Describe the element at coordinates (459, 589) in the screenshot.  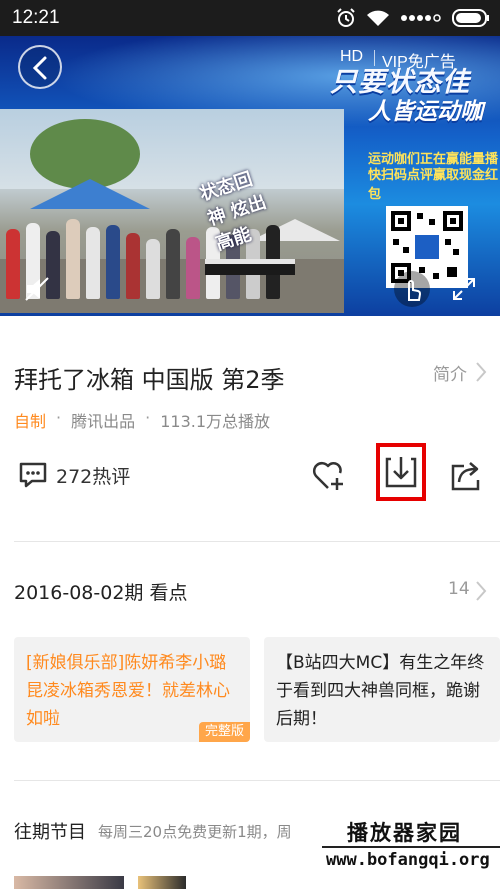
I see `highlights-count: 14` at that location.